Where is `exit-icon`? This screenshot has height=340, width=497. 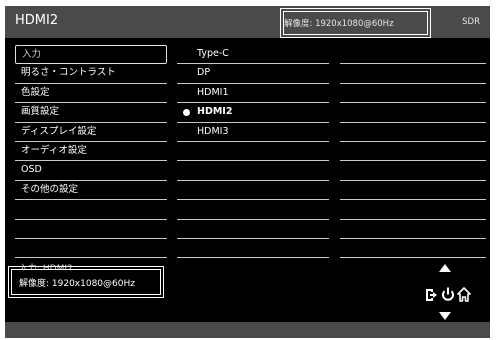
exit-icon is located at coordinates (433, 295).